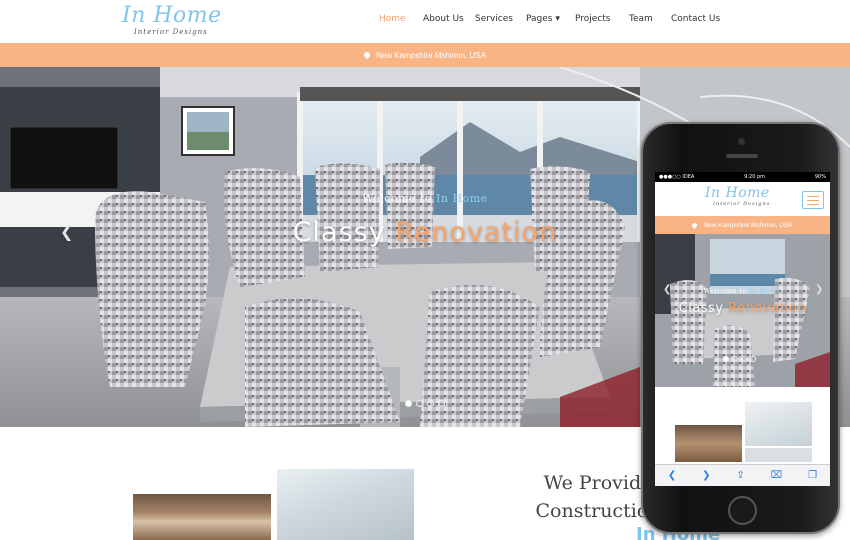  Describe the element at coordinates (431, 55) in the screenshot. I see `location-text: New Kampshire Mshinon, USA` at that location.